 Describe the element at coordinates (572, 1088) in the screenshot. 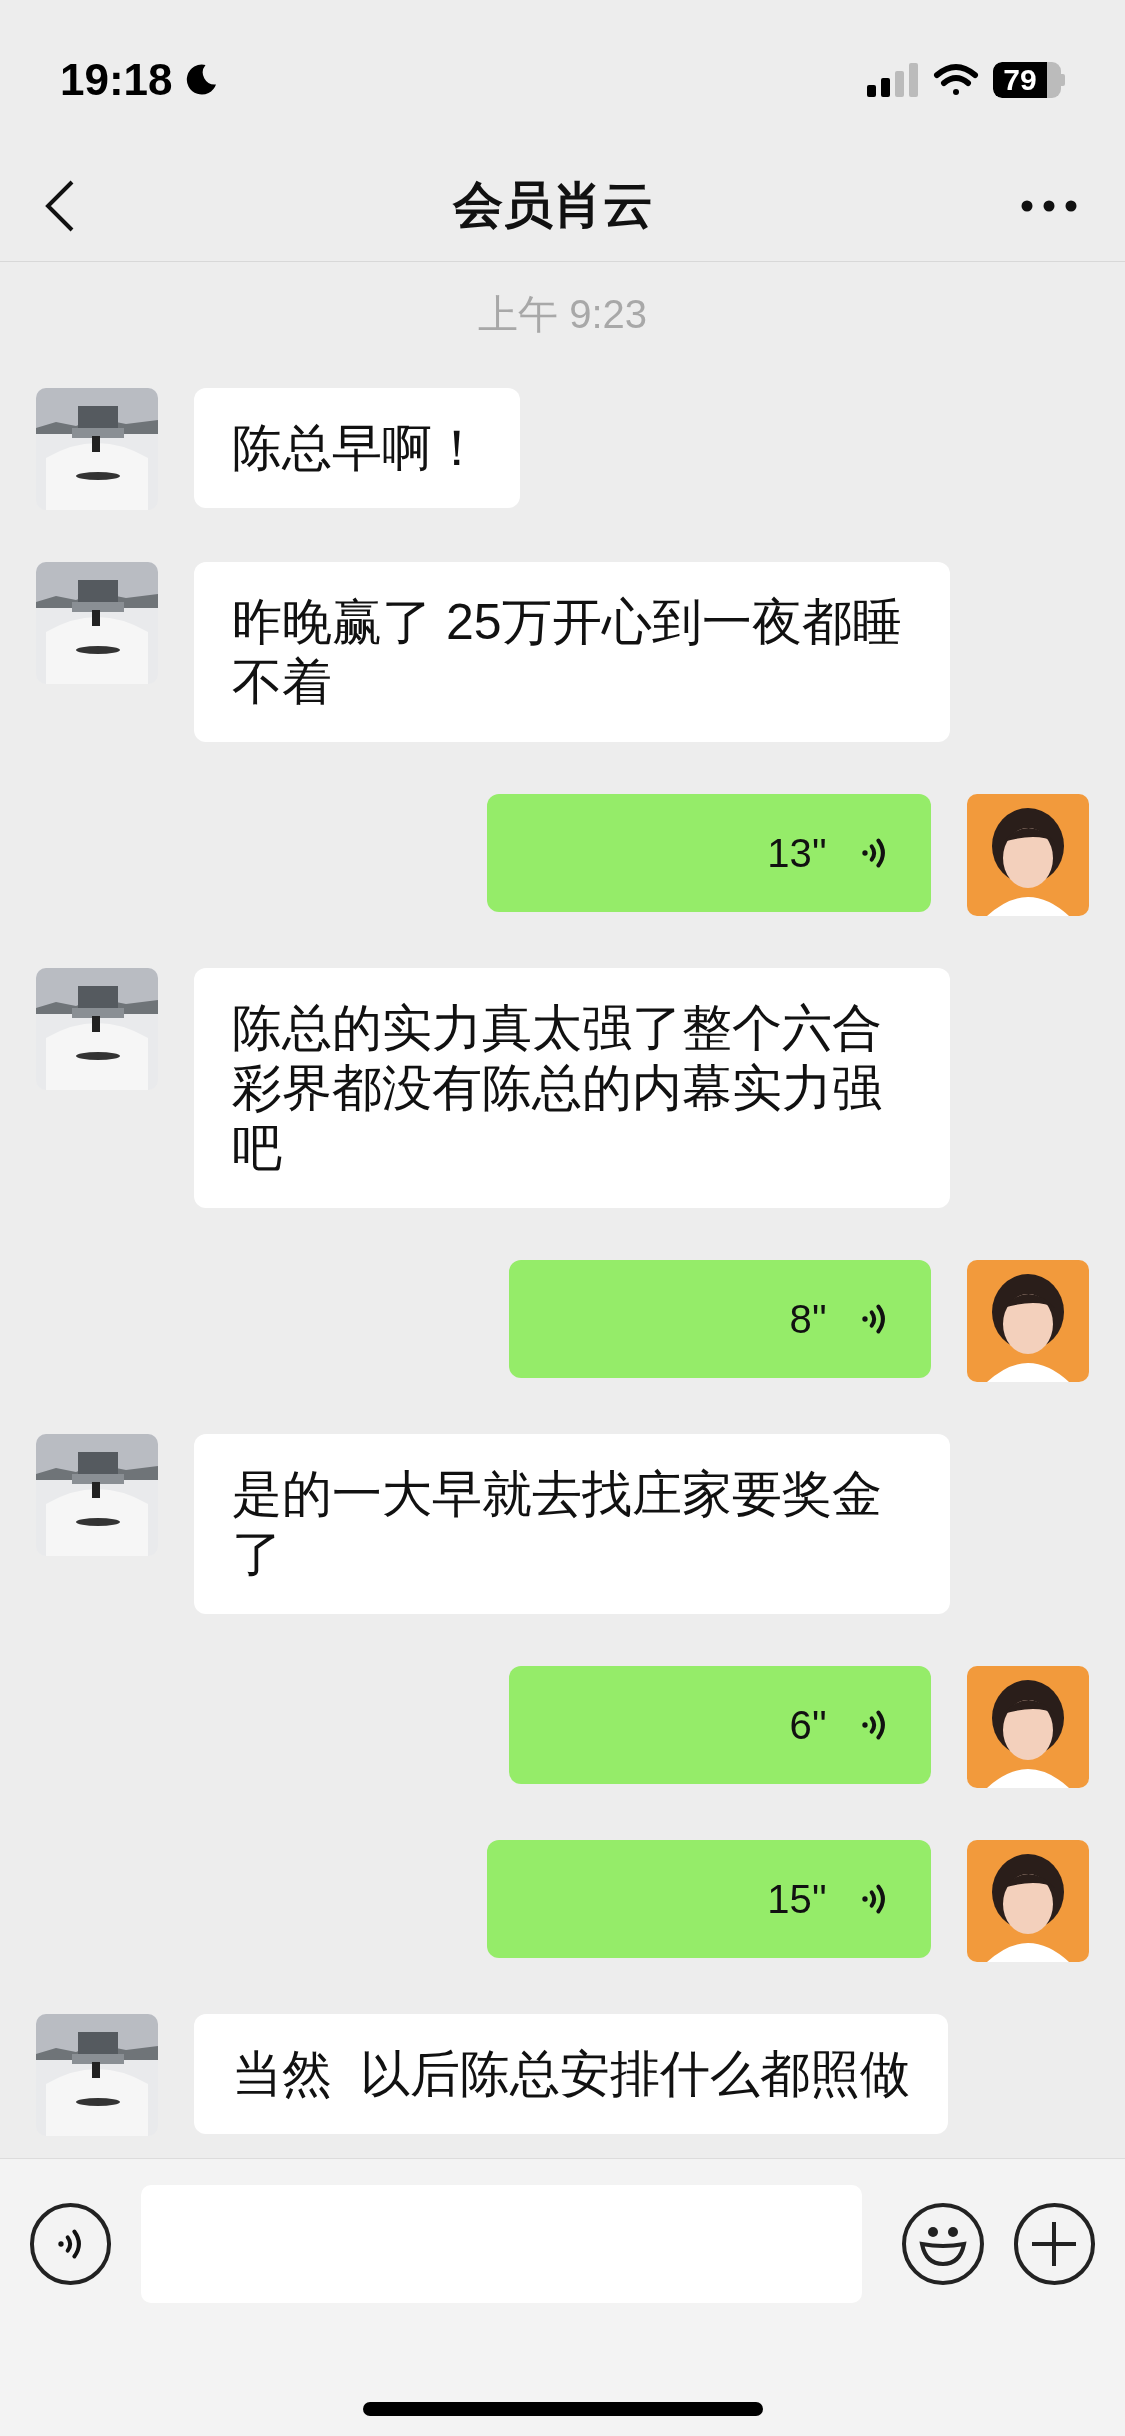

I see `message-bubble: 陈总的实力真太强了整个六合彩界都没有陈总的内幕实力强吧` at that location.